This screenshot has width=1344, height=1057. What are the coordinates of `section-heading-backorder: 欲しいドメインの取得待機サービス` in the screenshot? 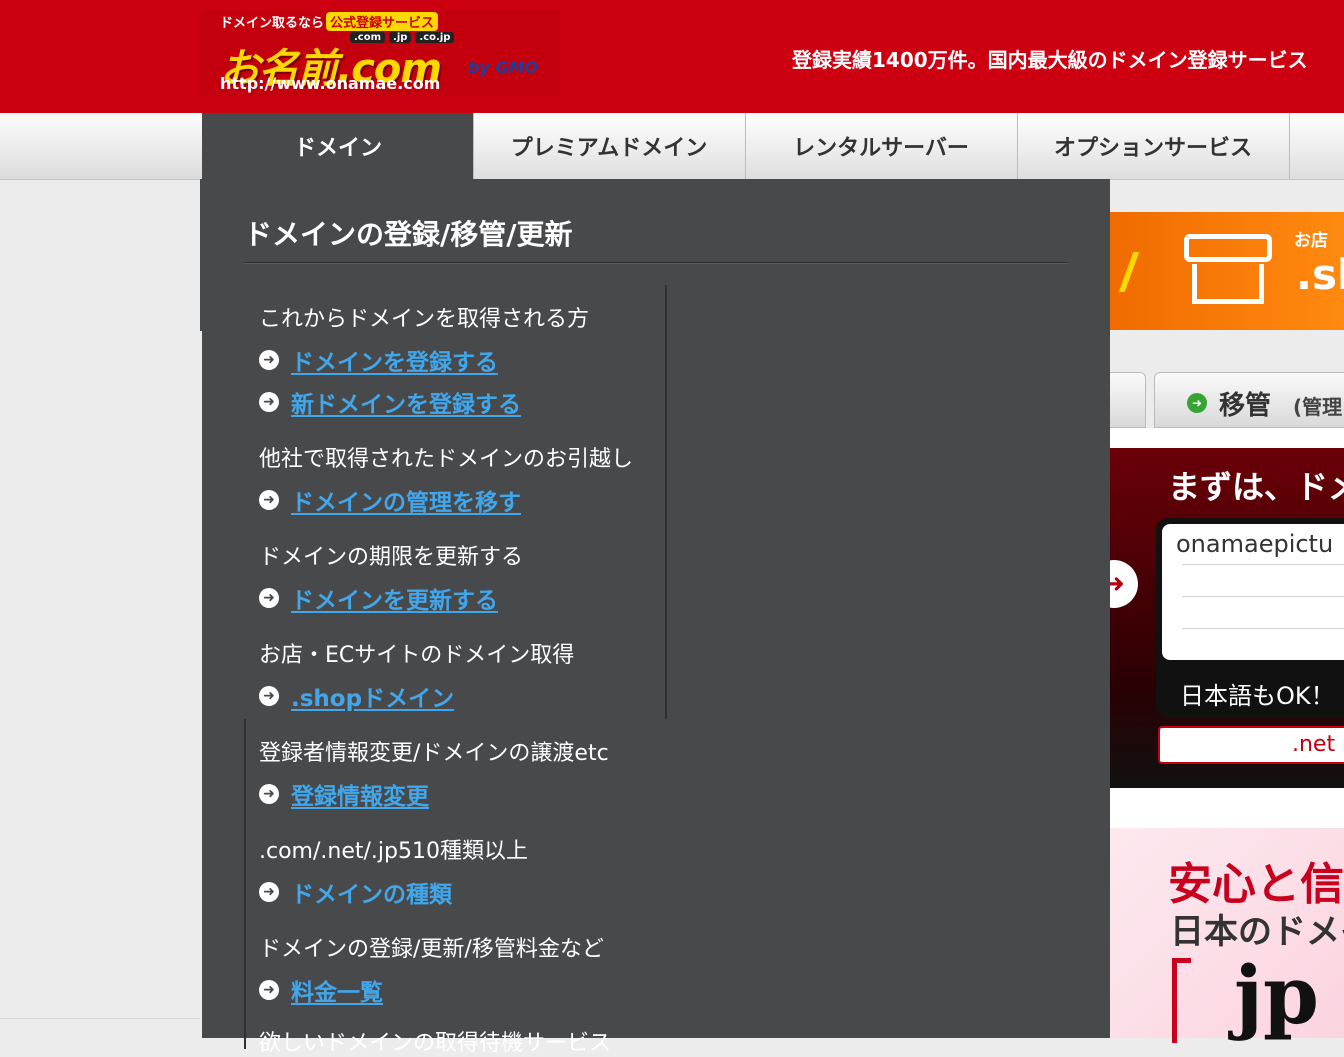 It's located at (435, 1043).